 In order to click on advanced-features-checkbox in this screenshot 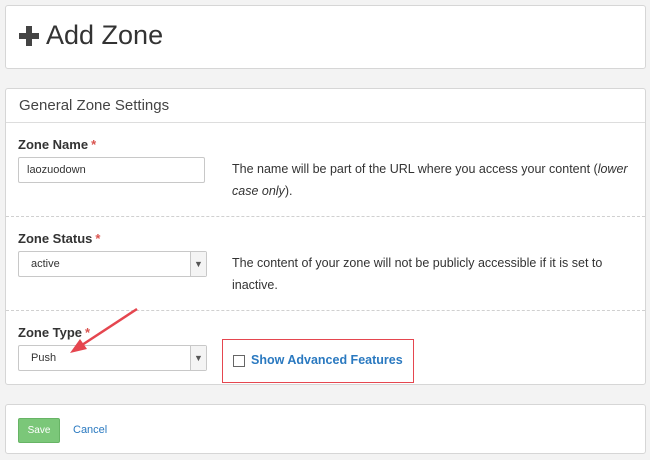, I will do `click(239, 361)`.